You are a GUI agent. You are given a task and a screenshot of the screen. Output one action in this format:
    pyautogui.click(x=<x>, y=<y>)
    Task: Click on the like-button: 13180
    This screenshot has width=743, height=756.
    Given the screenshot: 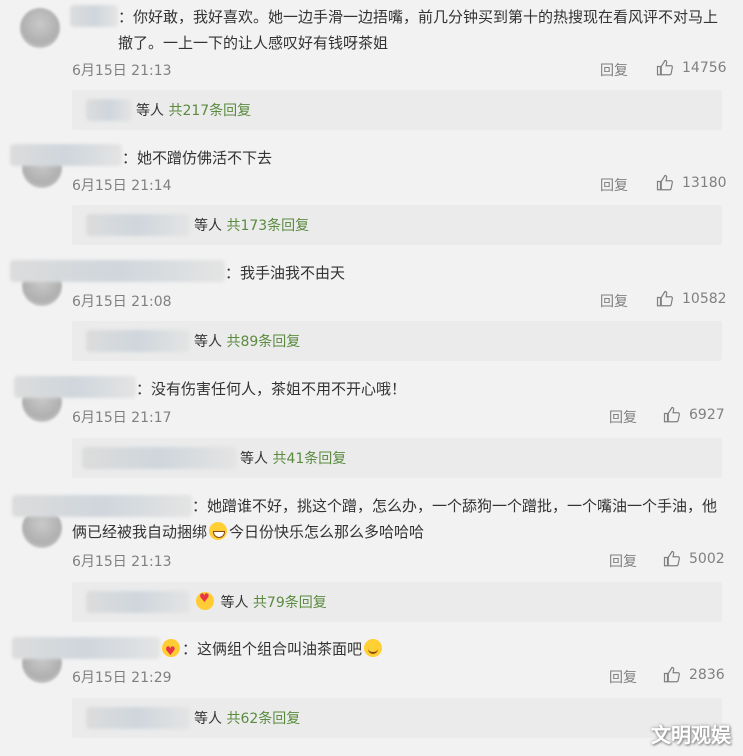 What is the action you would take?
    pyautogui.click(x=691, y=183)
    